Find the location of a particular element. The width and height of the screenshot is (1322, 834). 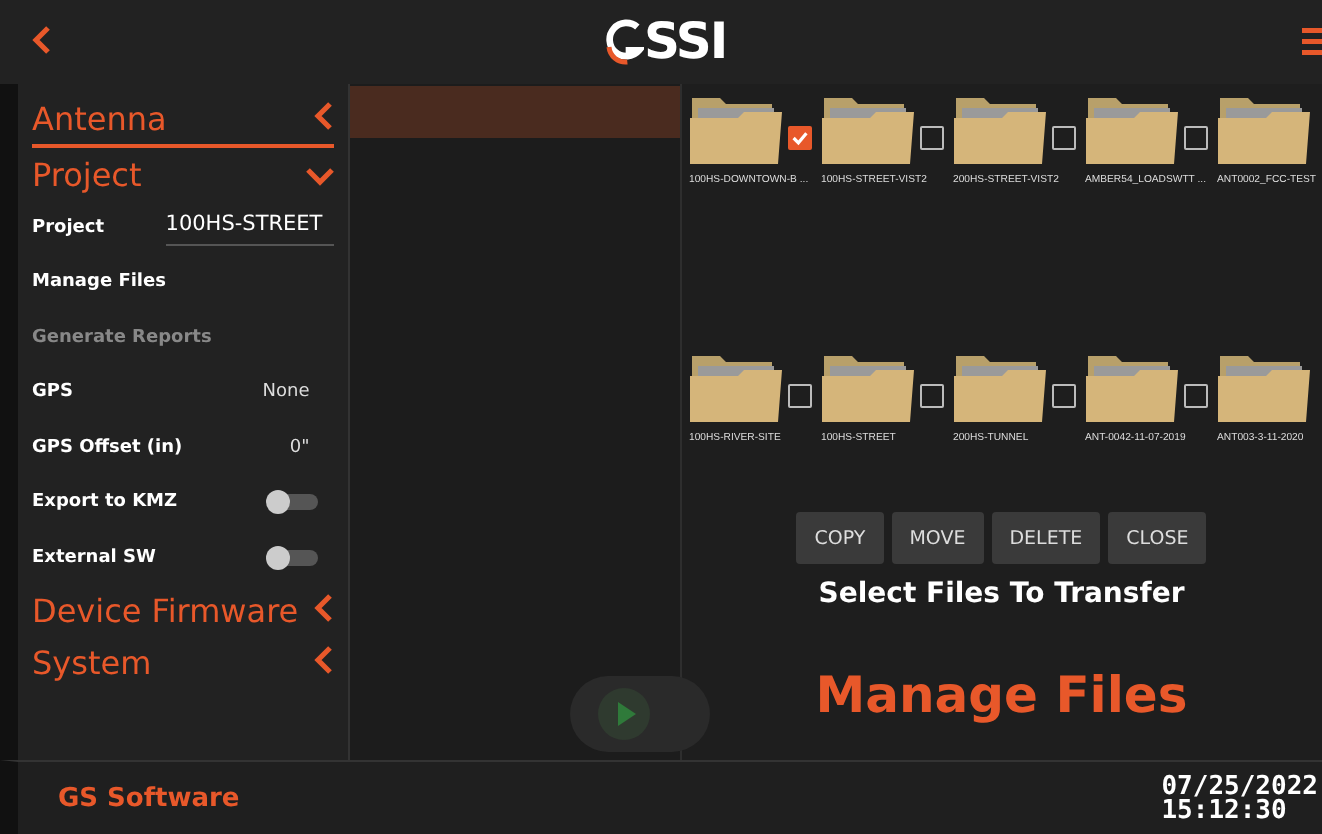

setting-label: GPS is located at coordinates (52, 392).